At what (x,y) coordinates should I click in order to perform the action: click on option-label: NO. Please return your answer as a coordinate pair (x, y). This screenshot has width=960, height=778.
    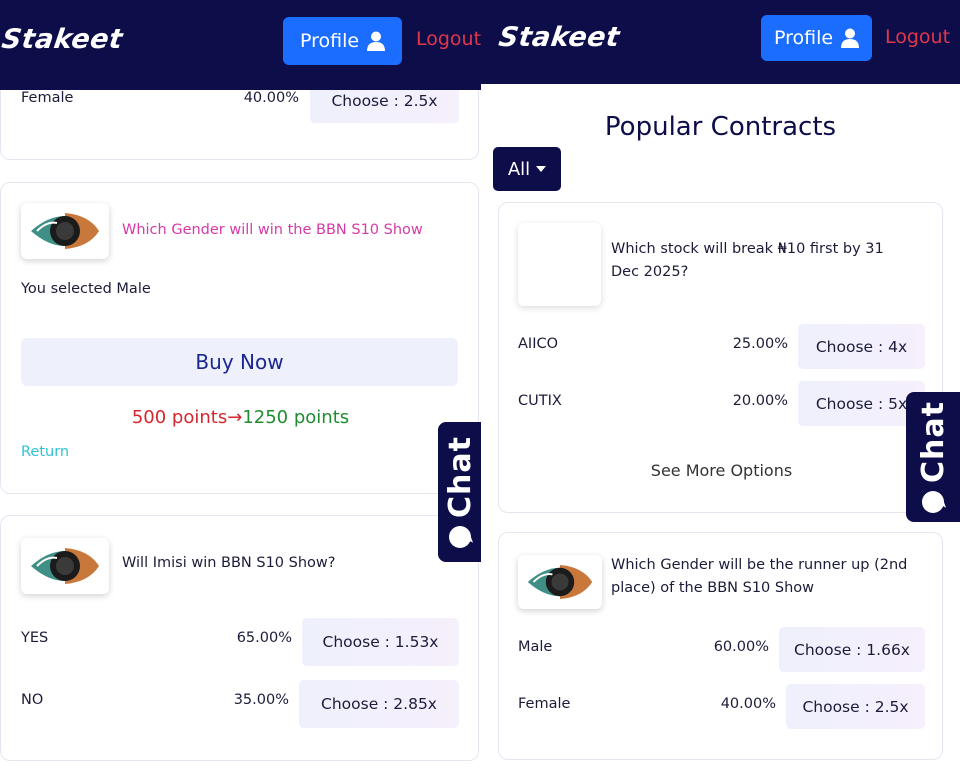
    Looking at the image, I should click on (32, 700).